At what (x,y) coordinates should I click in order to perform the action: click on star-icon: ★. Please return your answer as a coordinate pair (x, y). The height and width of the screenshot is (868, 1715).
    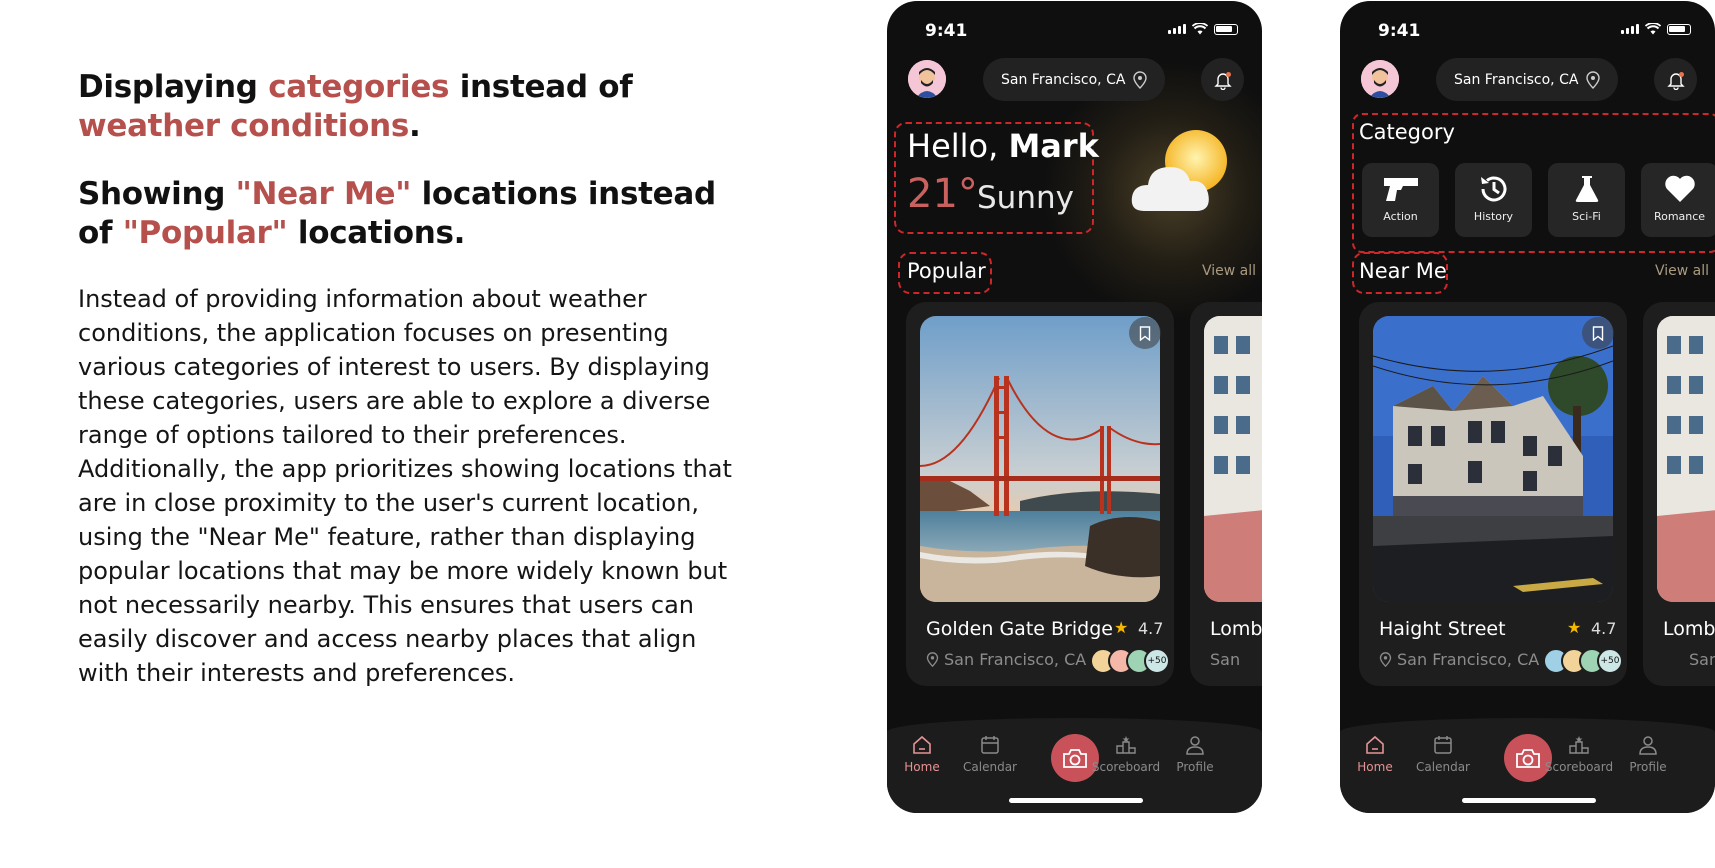
    Looking at the image, I should click on (1121, 627).